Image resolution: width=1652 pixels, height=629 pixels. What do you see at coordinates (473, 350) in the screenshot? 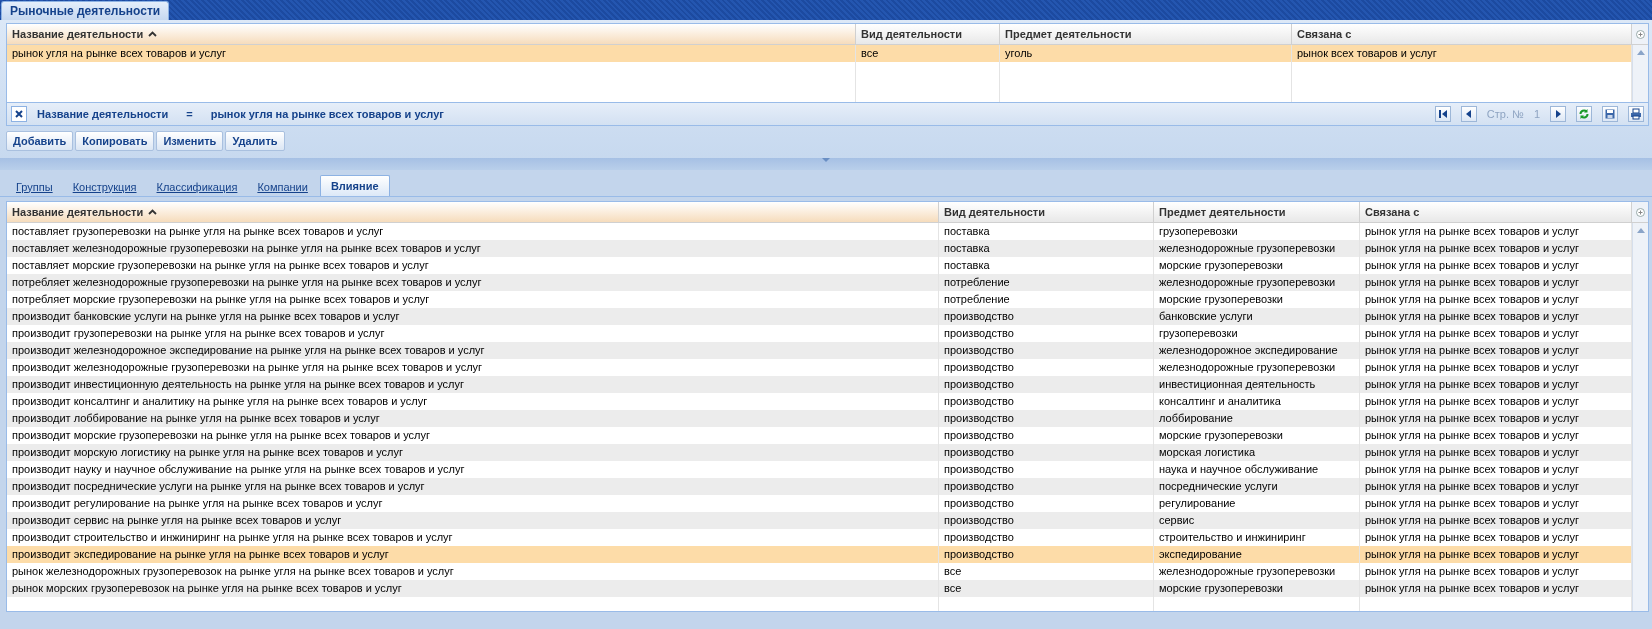
I see `table-cell: производит железнодорожное экспедирование на рынке угля на рынке всех товаров и услуг` at bounding box center [473, 350].